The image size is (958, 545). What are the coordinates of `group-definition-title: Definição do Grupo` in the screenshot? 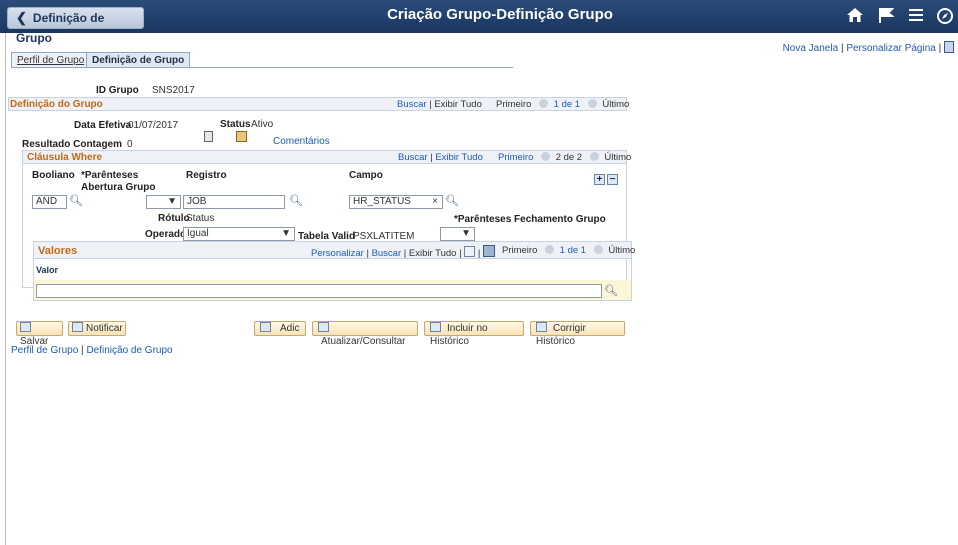 It's located at (56, 104).